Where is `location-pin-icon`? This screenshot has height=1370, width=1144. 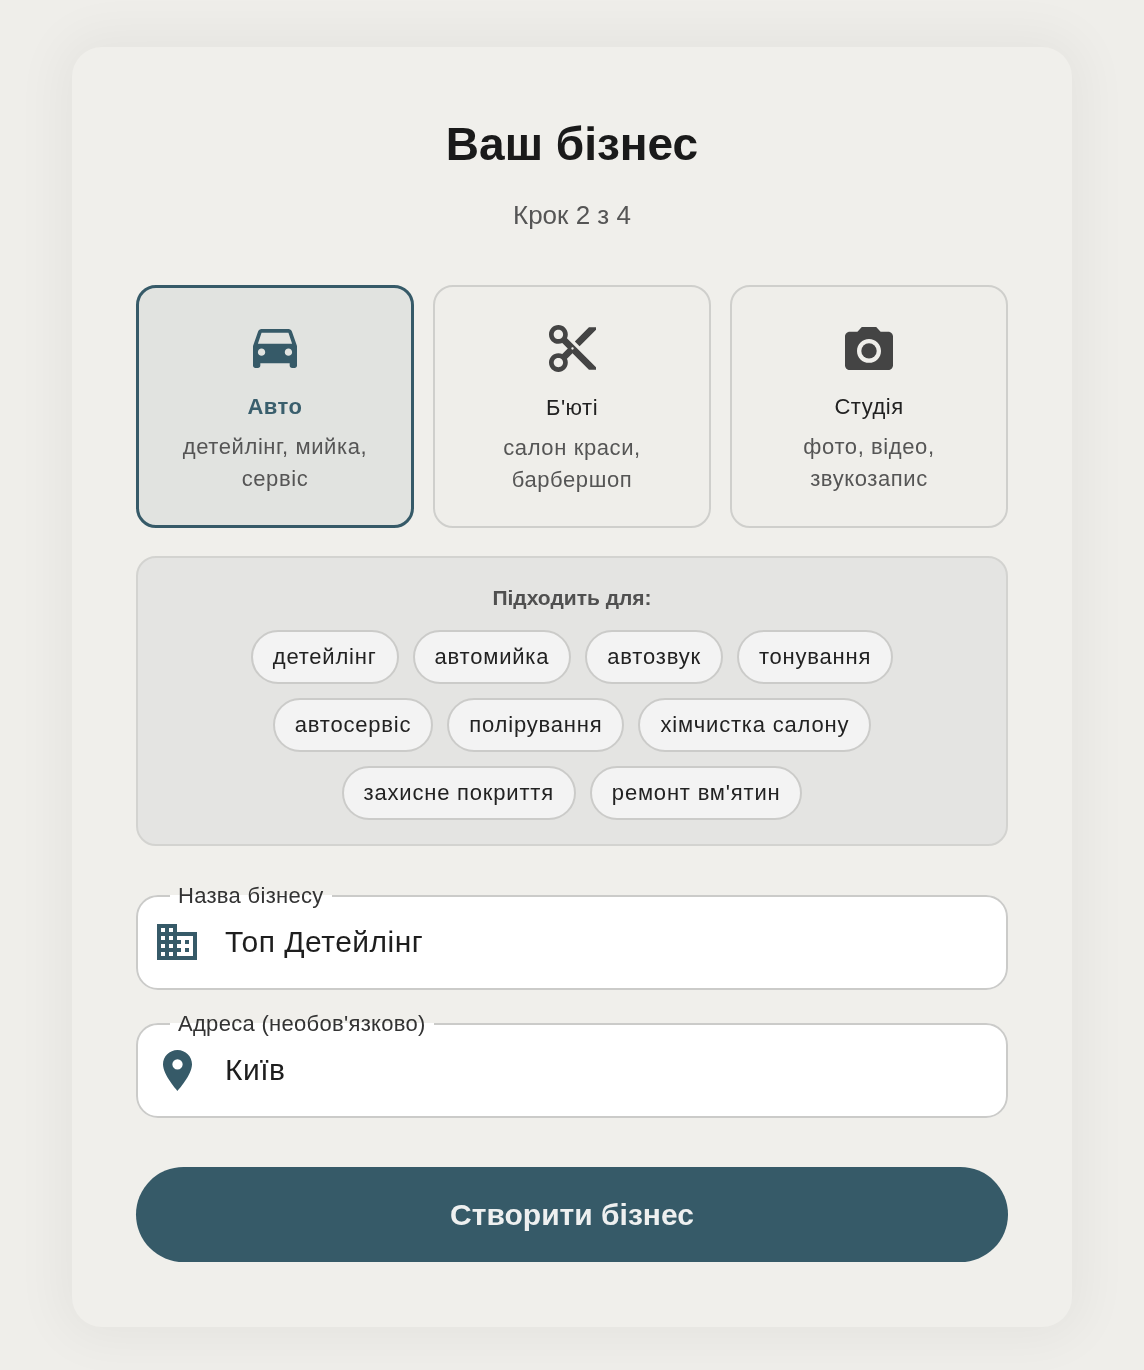
location-pin-icon is located at coordinates (177, 1070).